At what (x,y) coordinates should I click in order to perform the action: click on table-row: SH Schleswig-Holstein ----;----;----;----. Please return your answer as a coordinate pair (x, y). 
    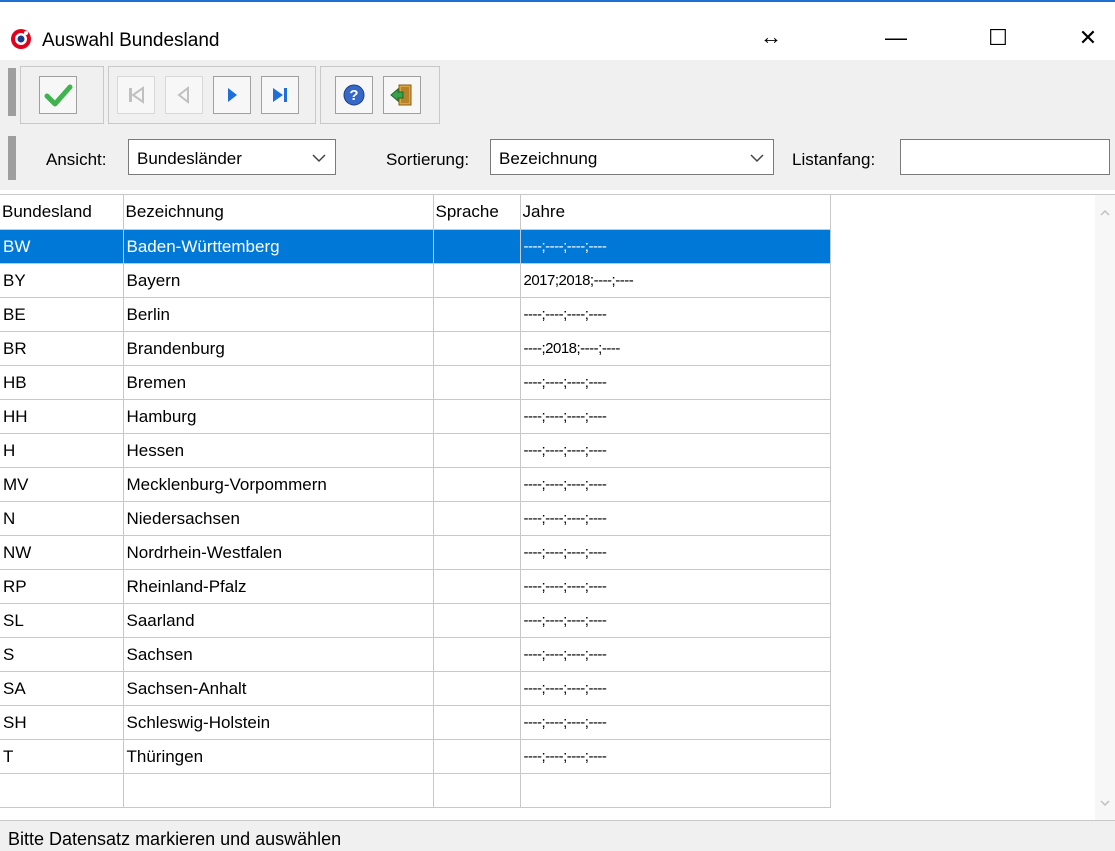
    Looking at the image, I should click on (415, 722).